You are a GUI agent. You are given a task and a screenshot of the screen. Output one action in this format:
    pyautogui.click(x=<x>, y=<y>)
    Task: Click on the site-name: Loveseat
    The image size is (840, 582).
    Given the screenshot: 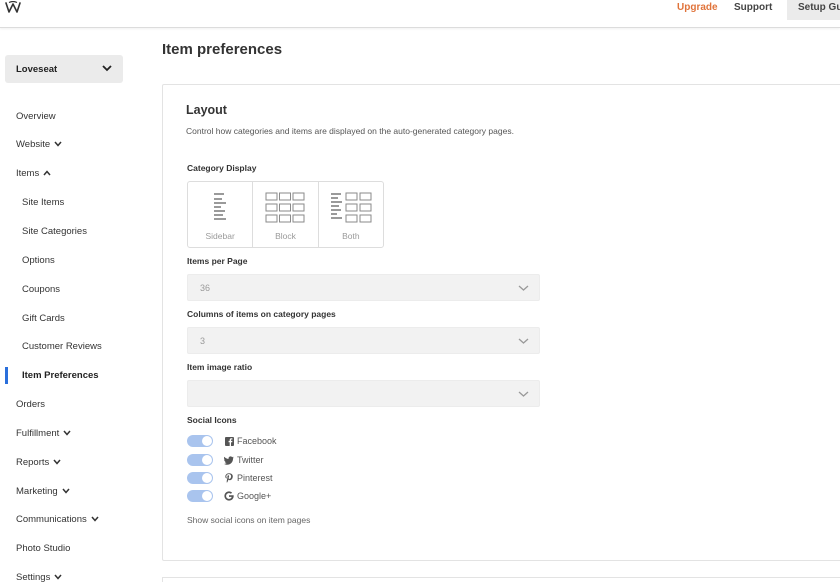 What is the action you would take?
    pyautogui.click(x=37, y=69)
    